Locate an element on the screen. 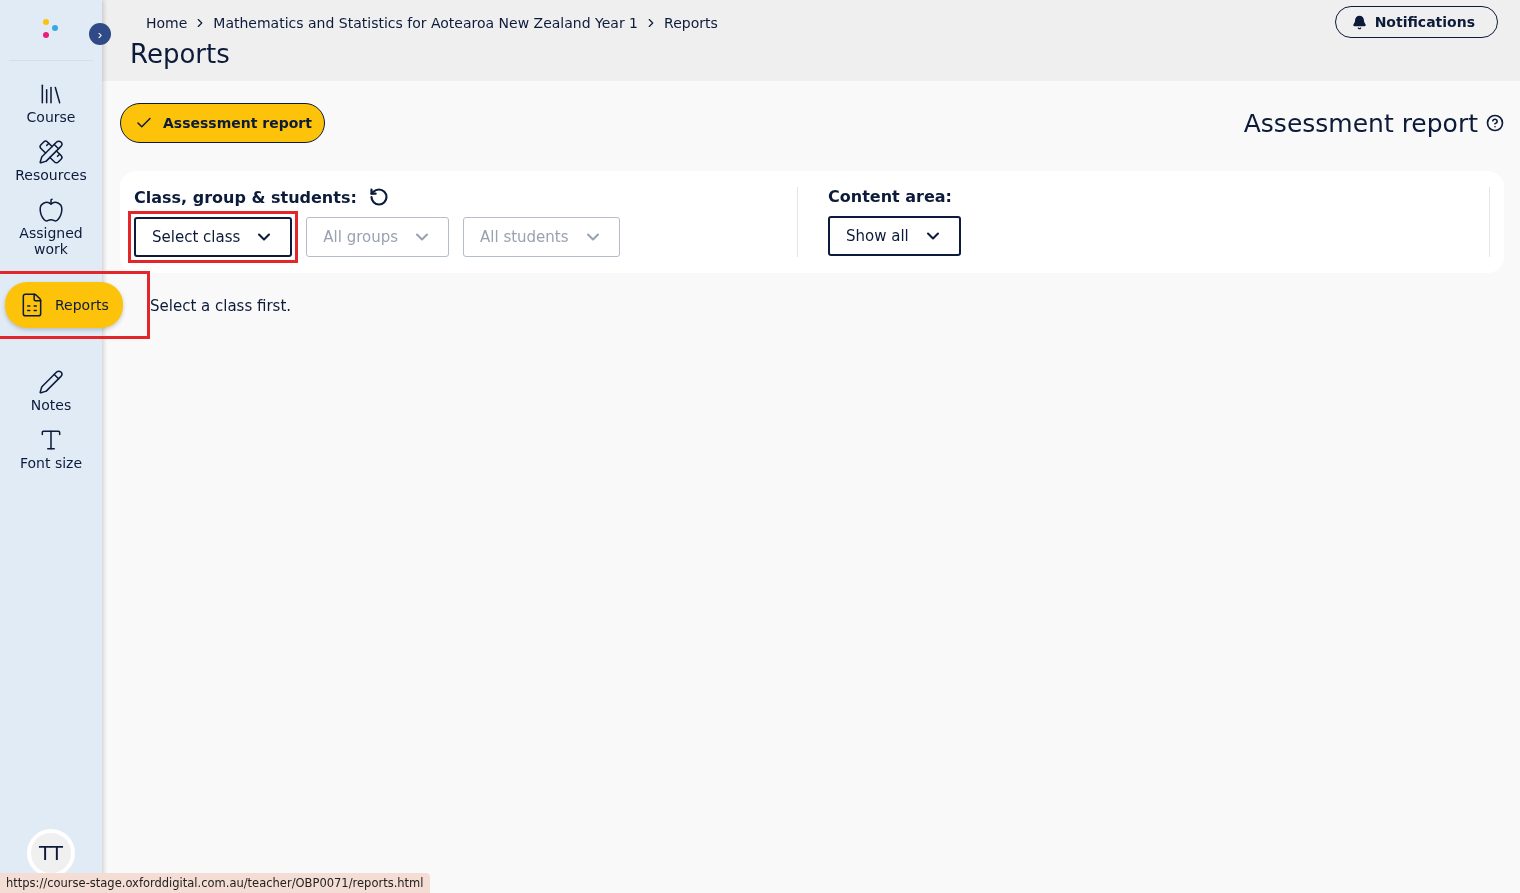 The width and height of the screenshot is (1520, 893). nav-item: Reports is located at coordinates (64, 305).